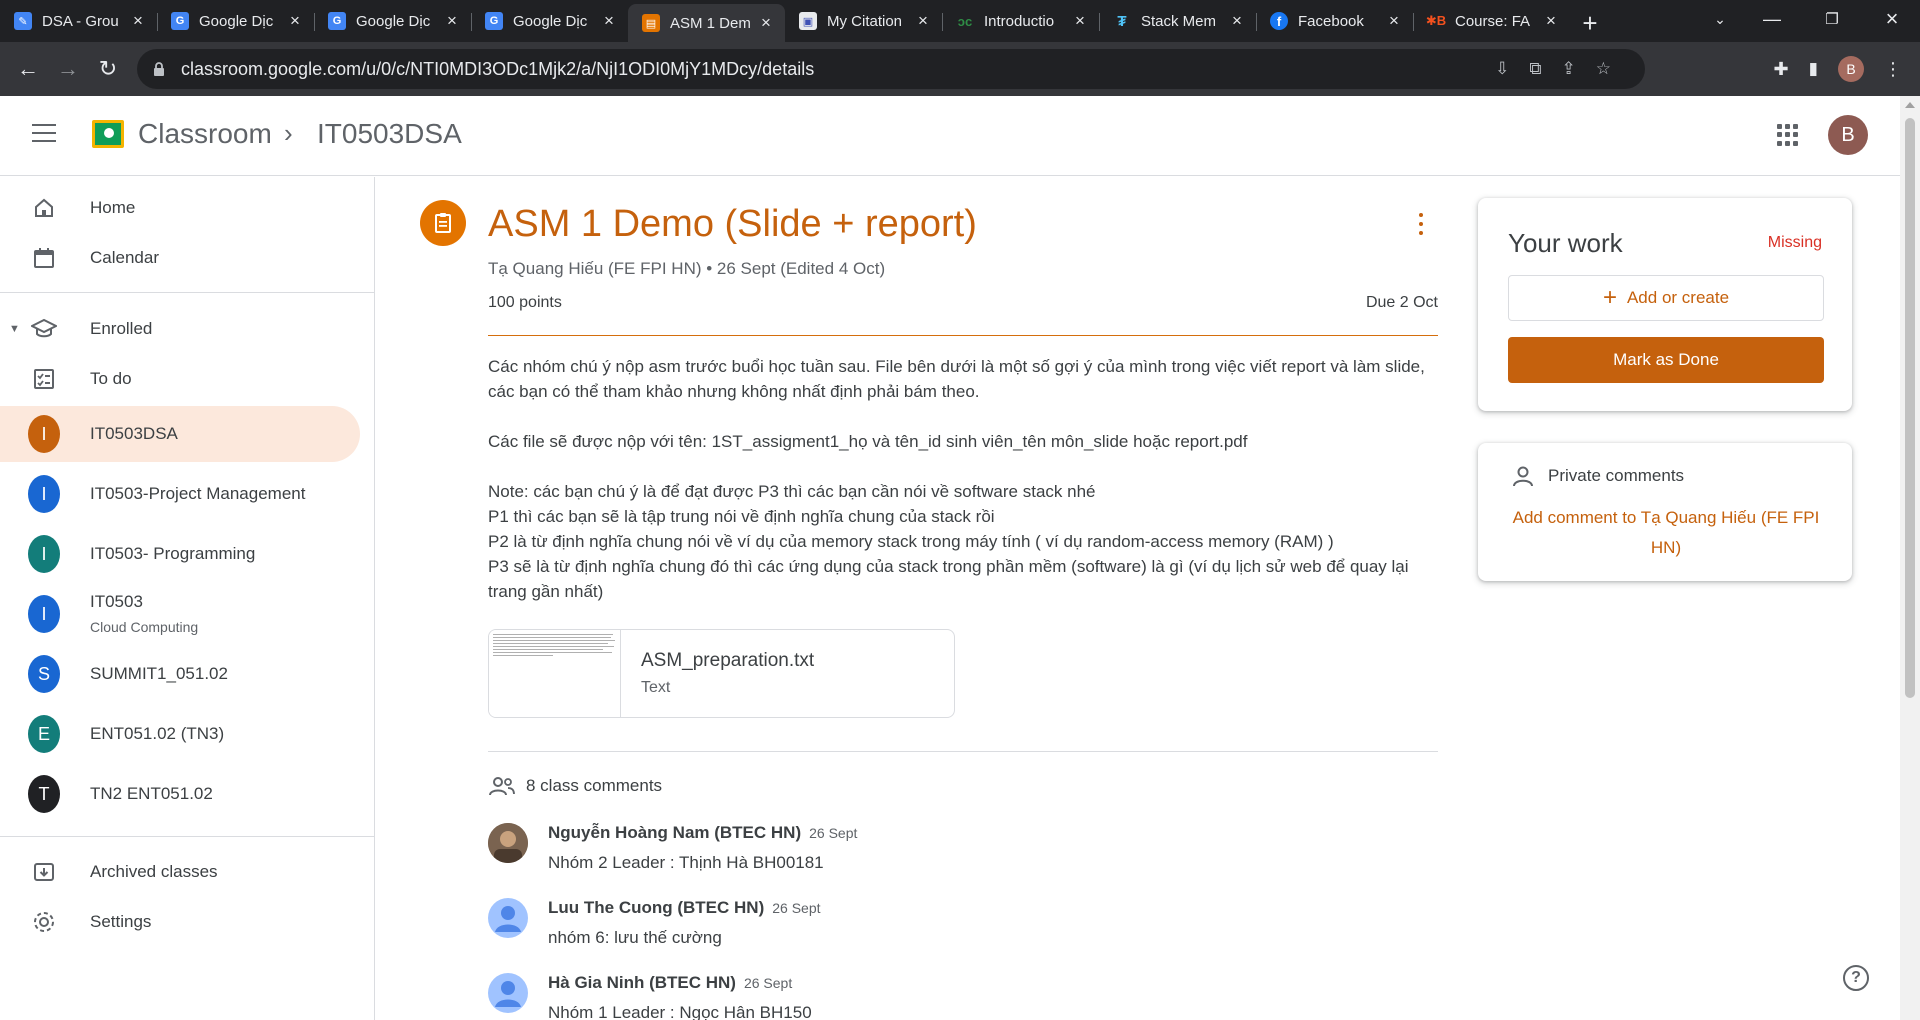 The image size is (1920, 1020). What do you see at coordinates (44, 872) in the screenshot?
I see `archive-icon` at bounding box center [44, 872].